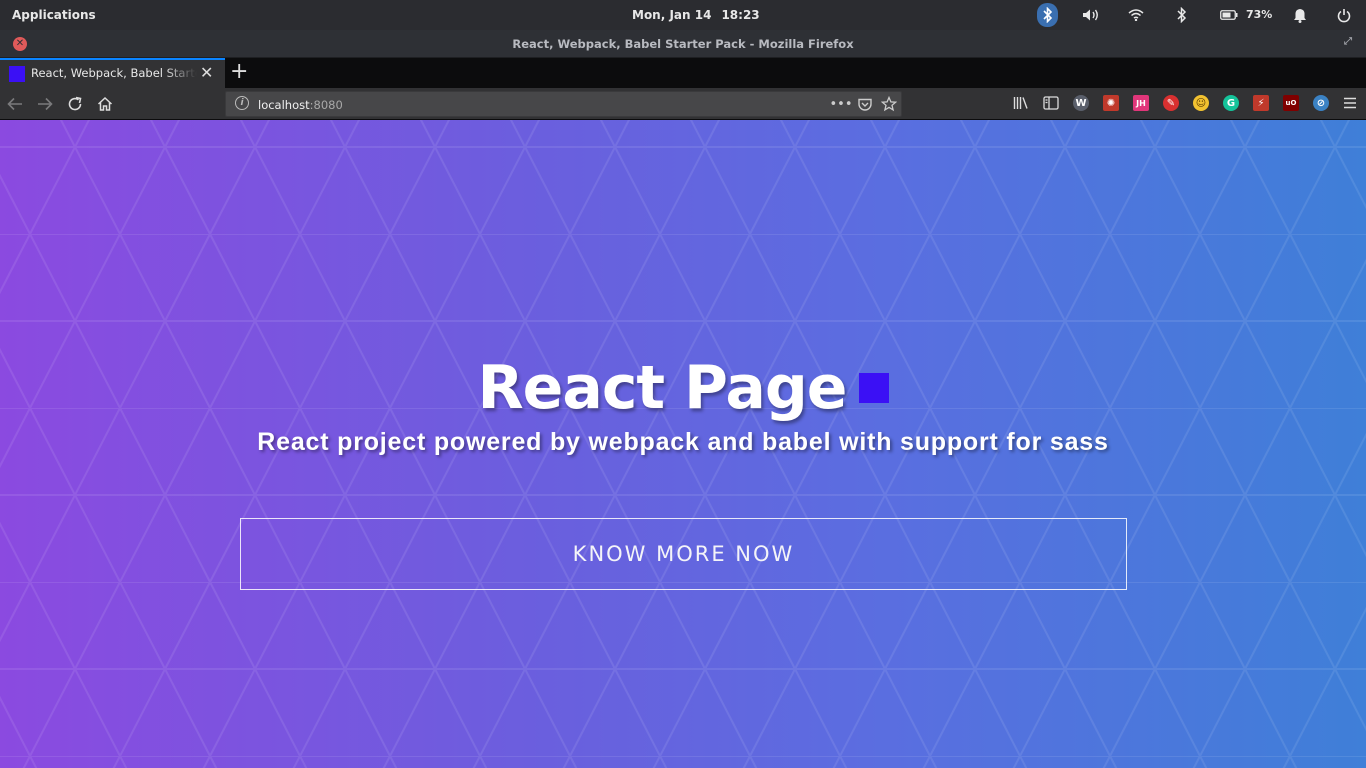  What do you see at coordinates (740, 15) in the screenshot?
I see `time-label: 18:23` at bounding box center [740, 15].